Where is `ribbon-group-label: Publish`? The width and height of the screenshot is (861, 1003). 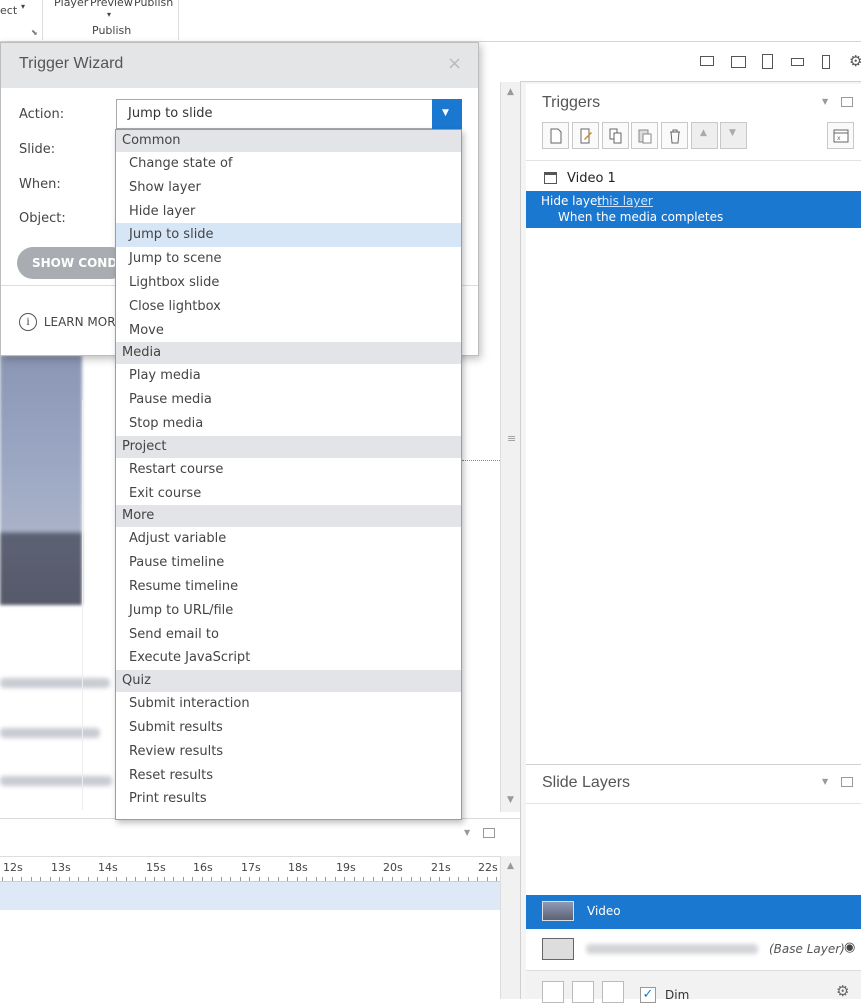
ribbon-group-label: Publish is located at coordinates (112, 30).